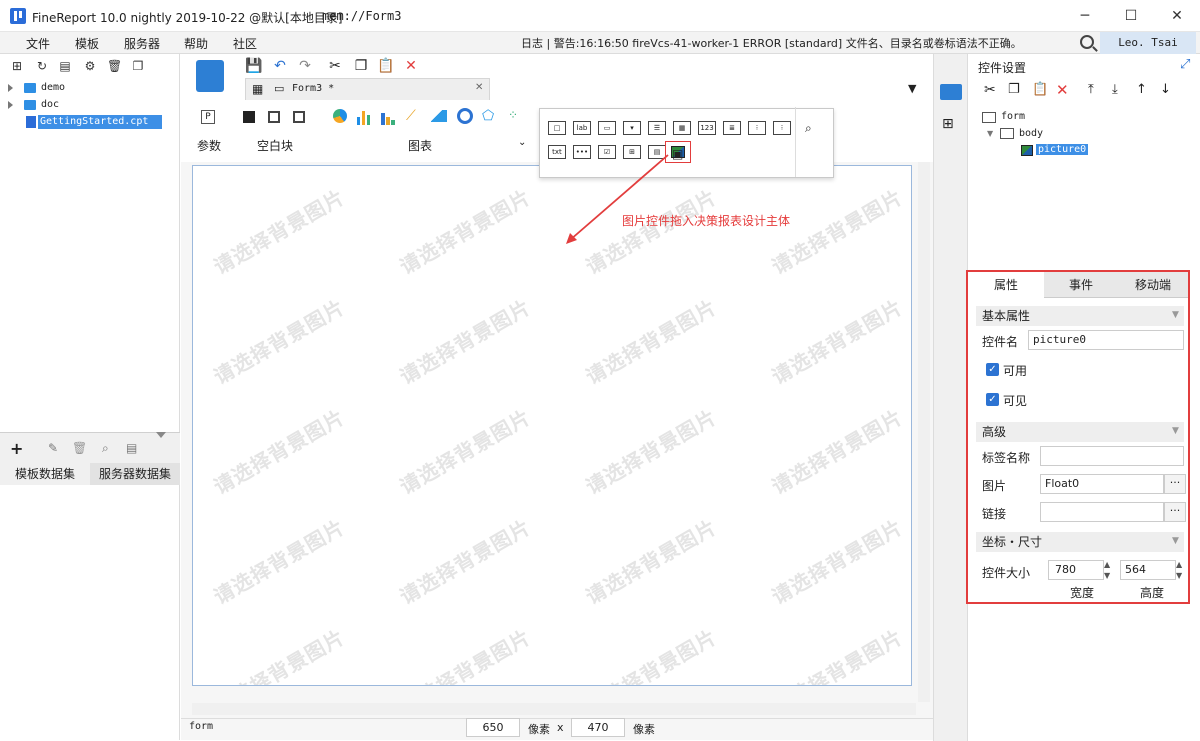 The height and width of the screenshot is (741, 1200). Describe the element at coordinates (245, 43) in the screenshot. I see `menu-community: 社区` at that location.